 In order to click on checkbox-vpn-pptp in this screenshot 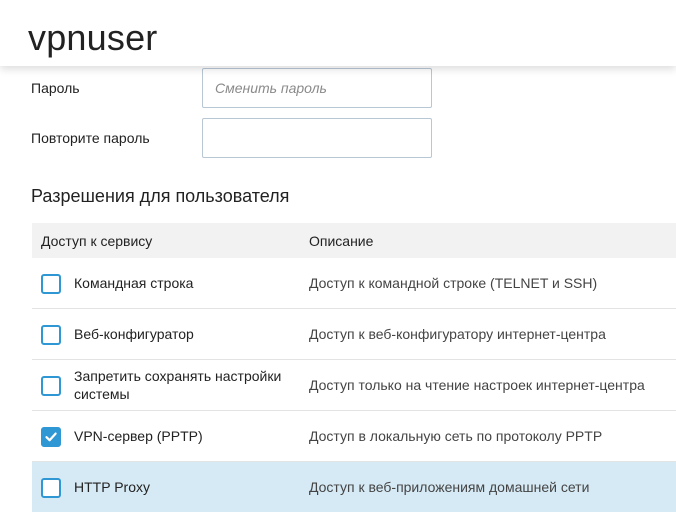, I will do `click(51, 437)`.